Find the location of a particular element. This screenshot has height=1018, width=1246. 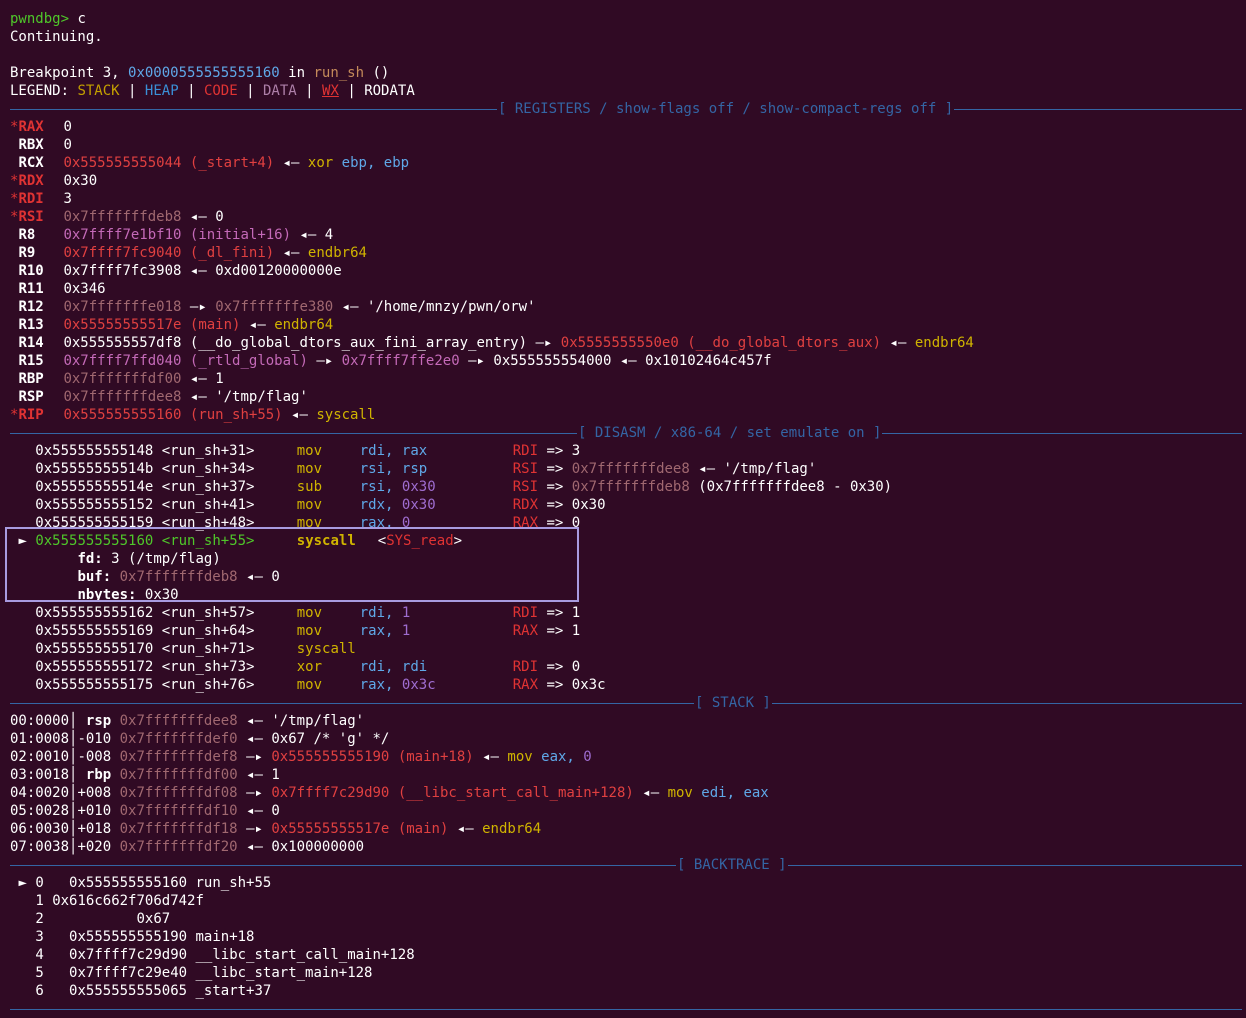

syscall-arg-buf: buf: 0x7fffffffdeb8 ◂— 0 is located at coordinates (626, 577).